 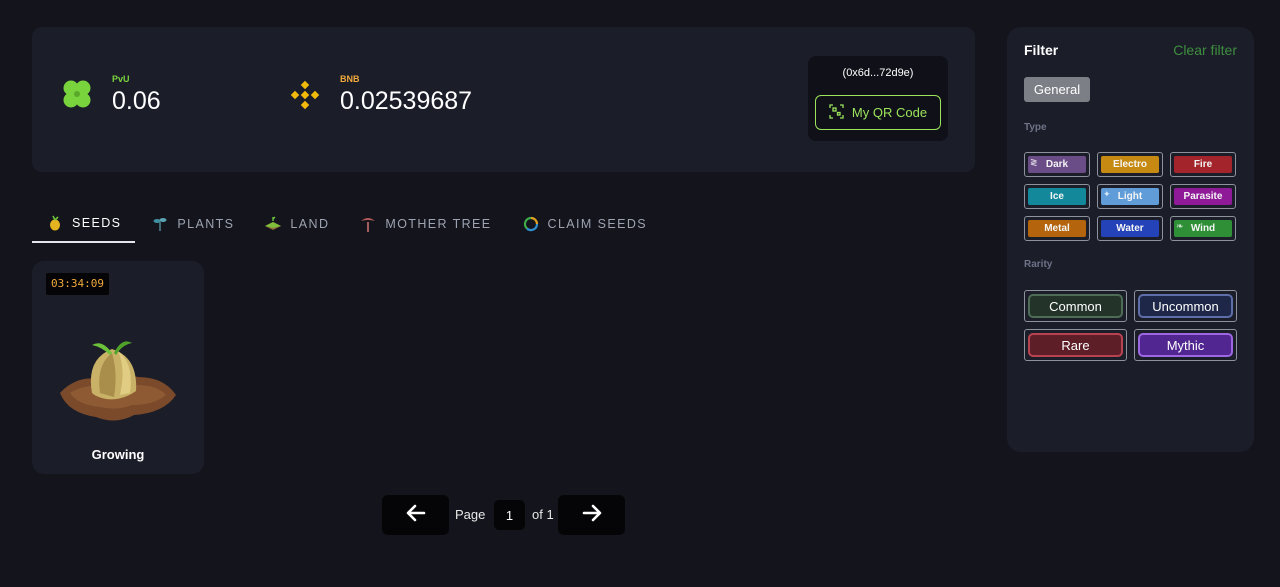 What do you see at coordinates (350, 79) in the screenshot?
I see `bnb-label: BNB` at bounding box center [350, 79].